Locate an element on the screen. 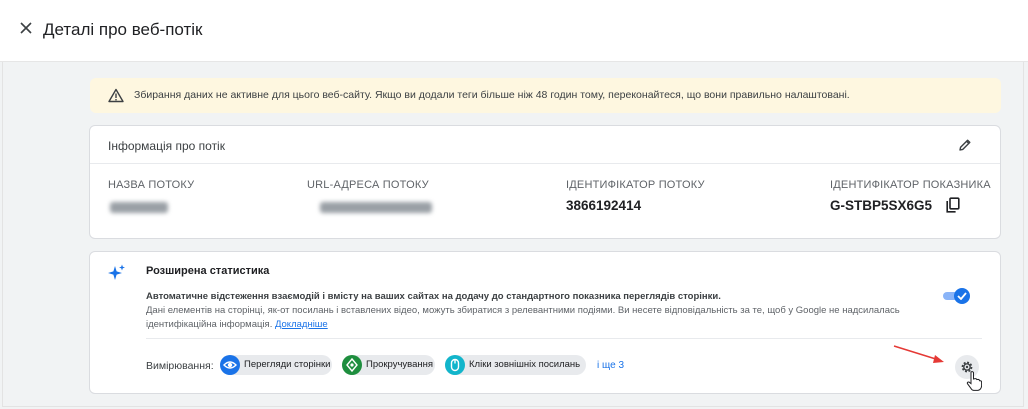  enhanced-measurement-toggle is located at coordinates (956, 296).